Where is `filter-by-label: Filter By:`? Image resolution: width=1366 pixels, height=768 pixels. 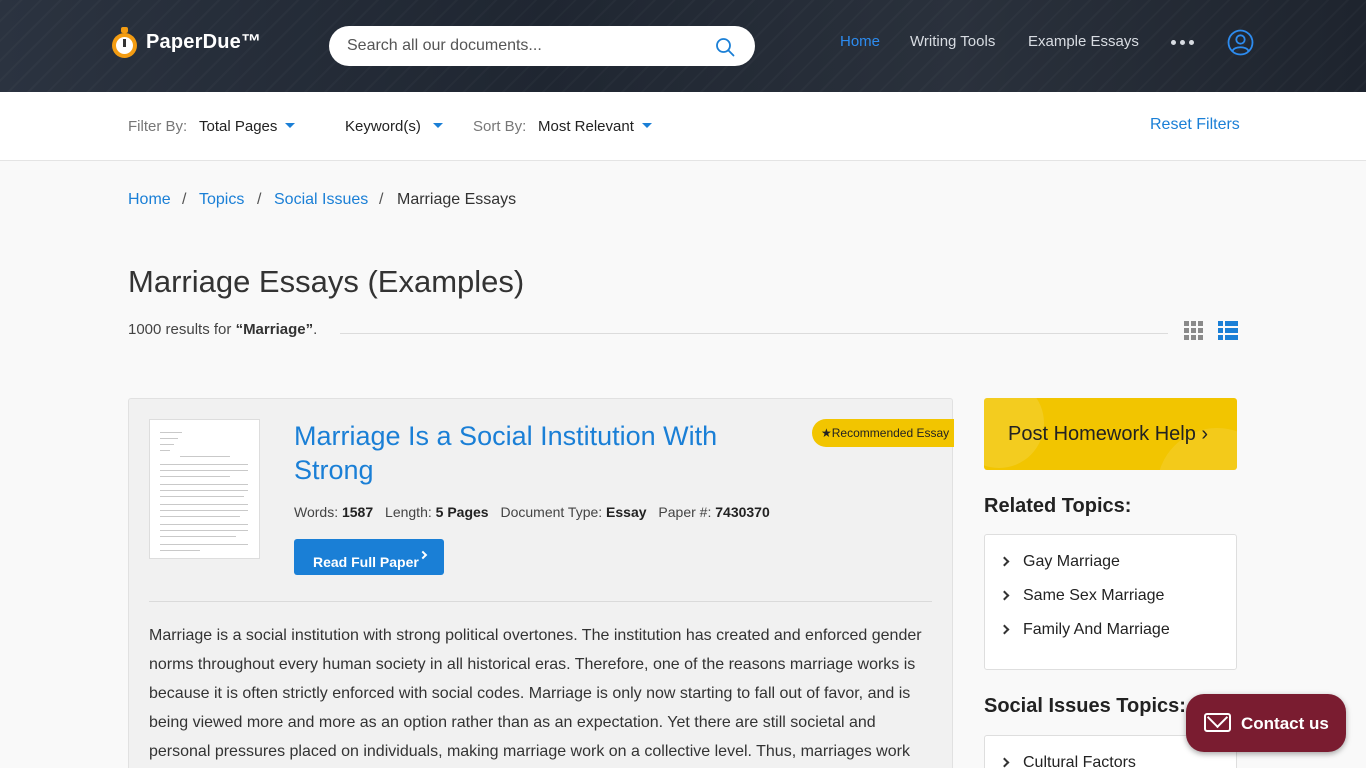
filter-by-label: Filter By: is located at coordinates (158, 126).